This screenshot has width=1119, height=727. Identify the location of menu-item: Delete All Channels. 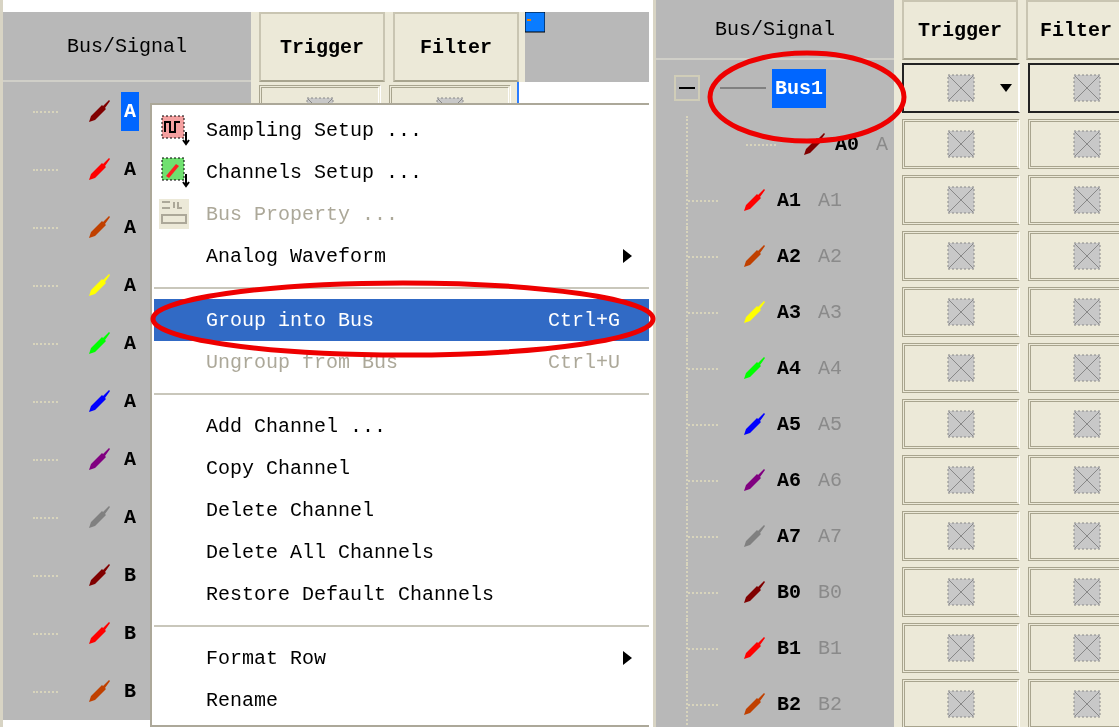
(401, 552).